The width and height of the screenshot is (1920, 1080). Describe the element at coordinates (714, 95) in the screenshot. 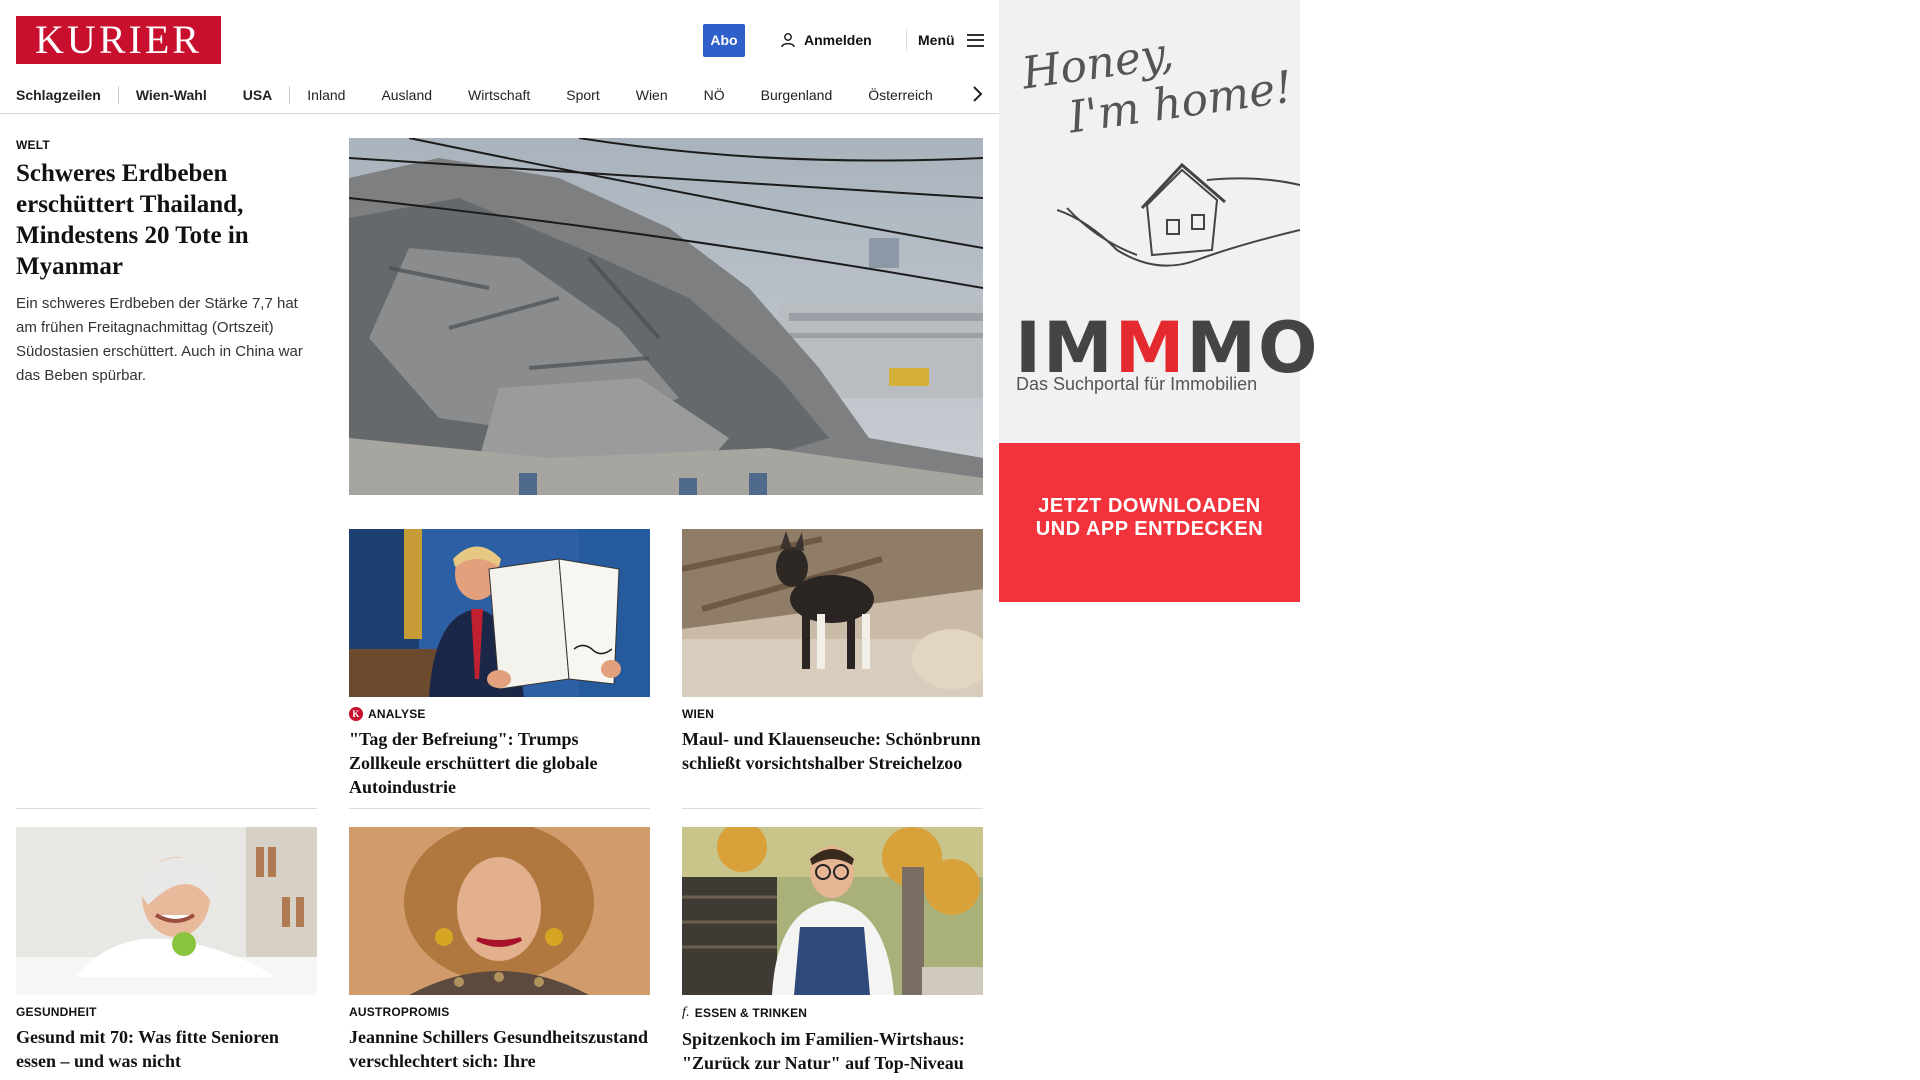

I see `nav-item-noe: NÖ` at that location.